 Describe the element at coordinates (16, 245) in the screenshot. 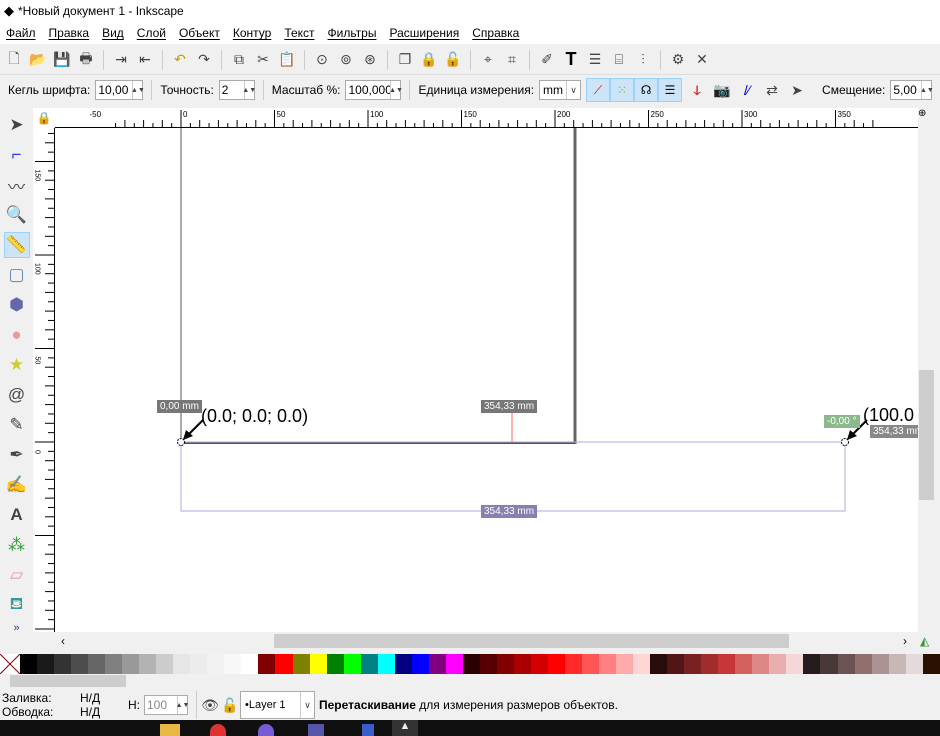

I see `measure-tool-icon: 📏` at that location.